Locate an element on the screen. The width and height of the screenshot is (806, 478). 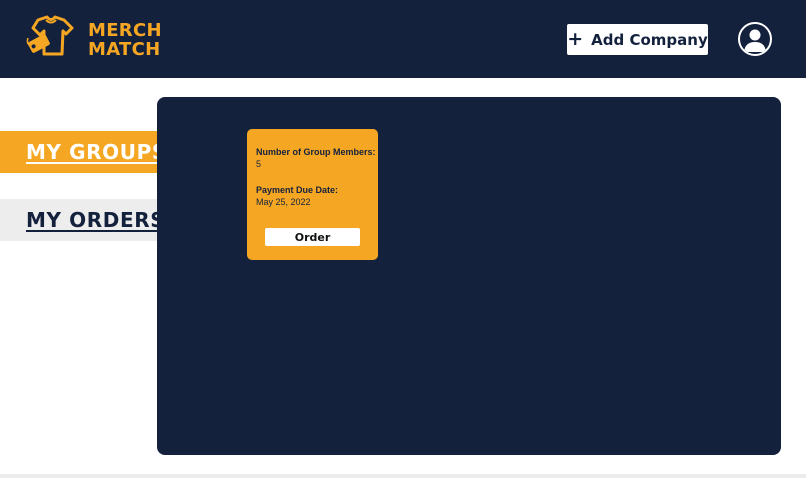
sidebar-item-label: MY ORDERS is located at coordinates (96, 220).